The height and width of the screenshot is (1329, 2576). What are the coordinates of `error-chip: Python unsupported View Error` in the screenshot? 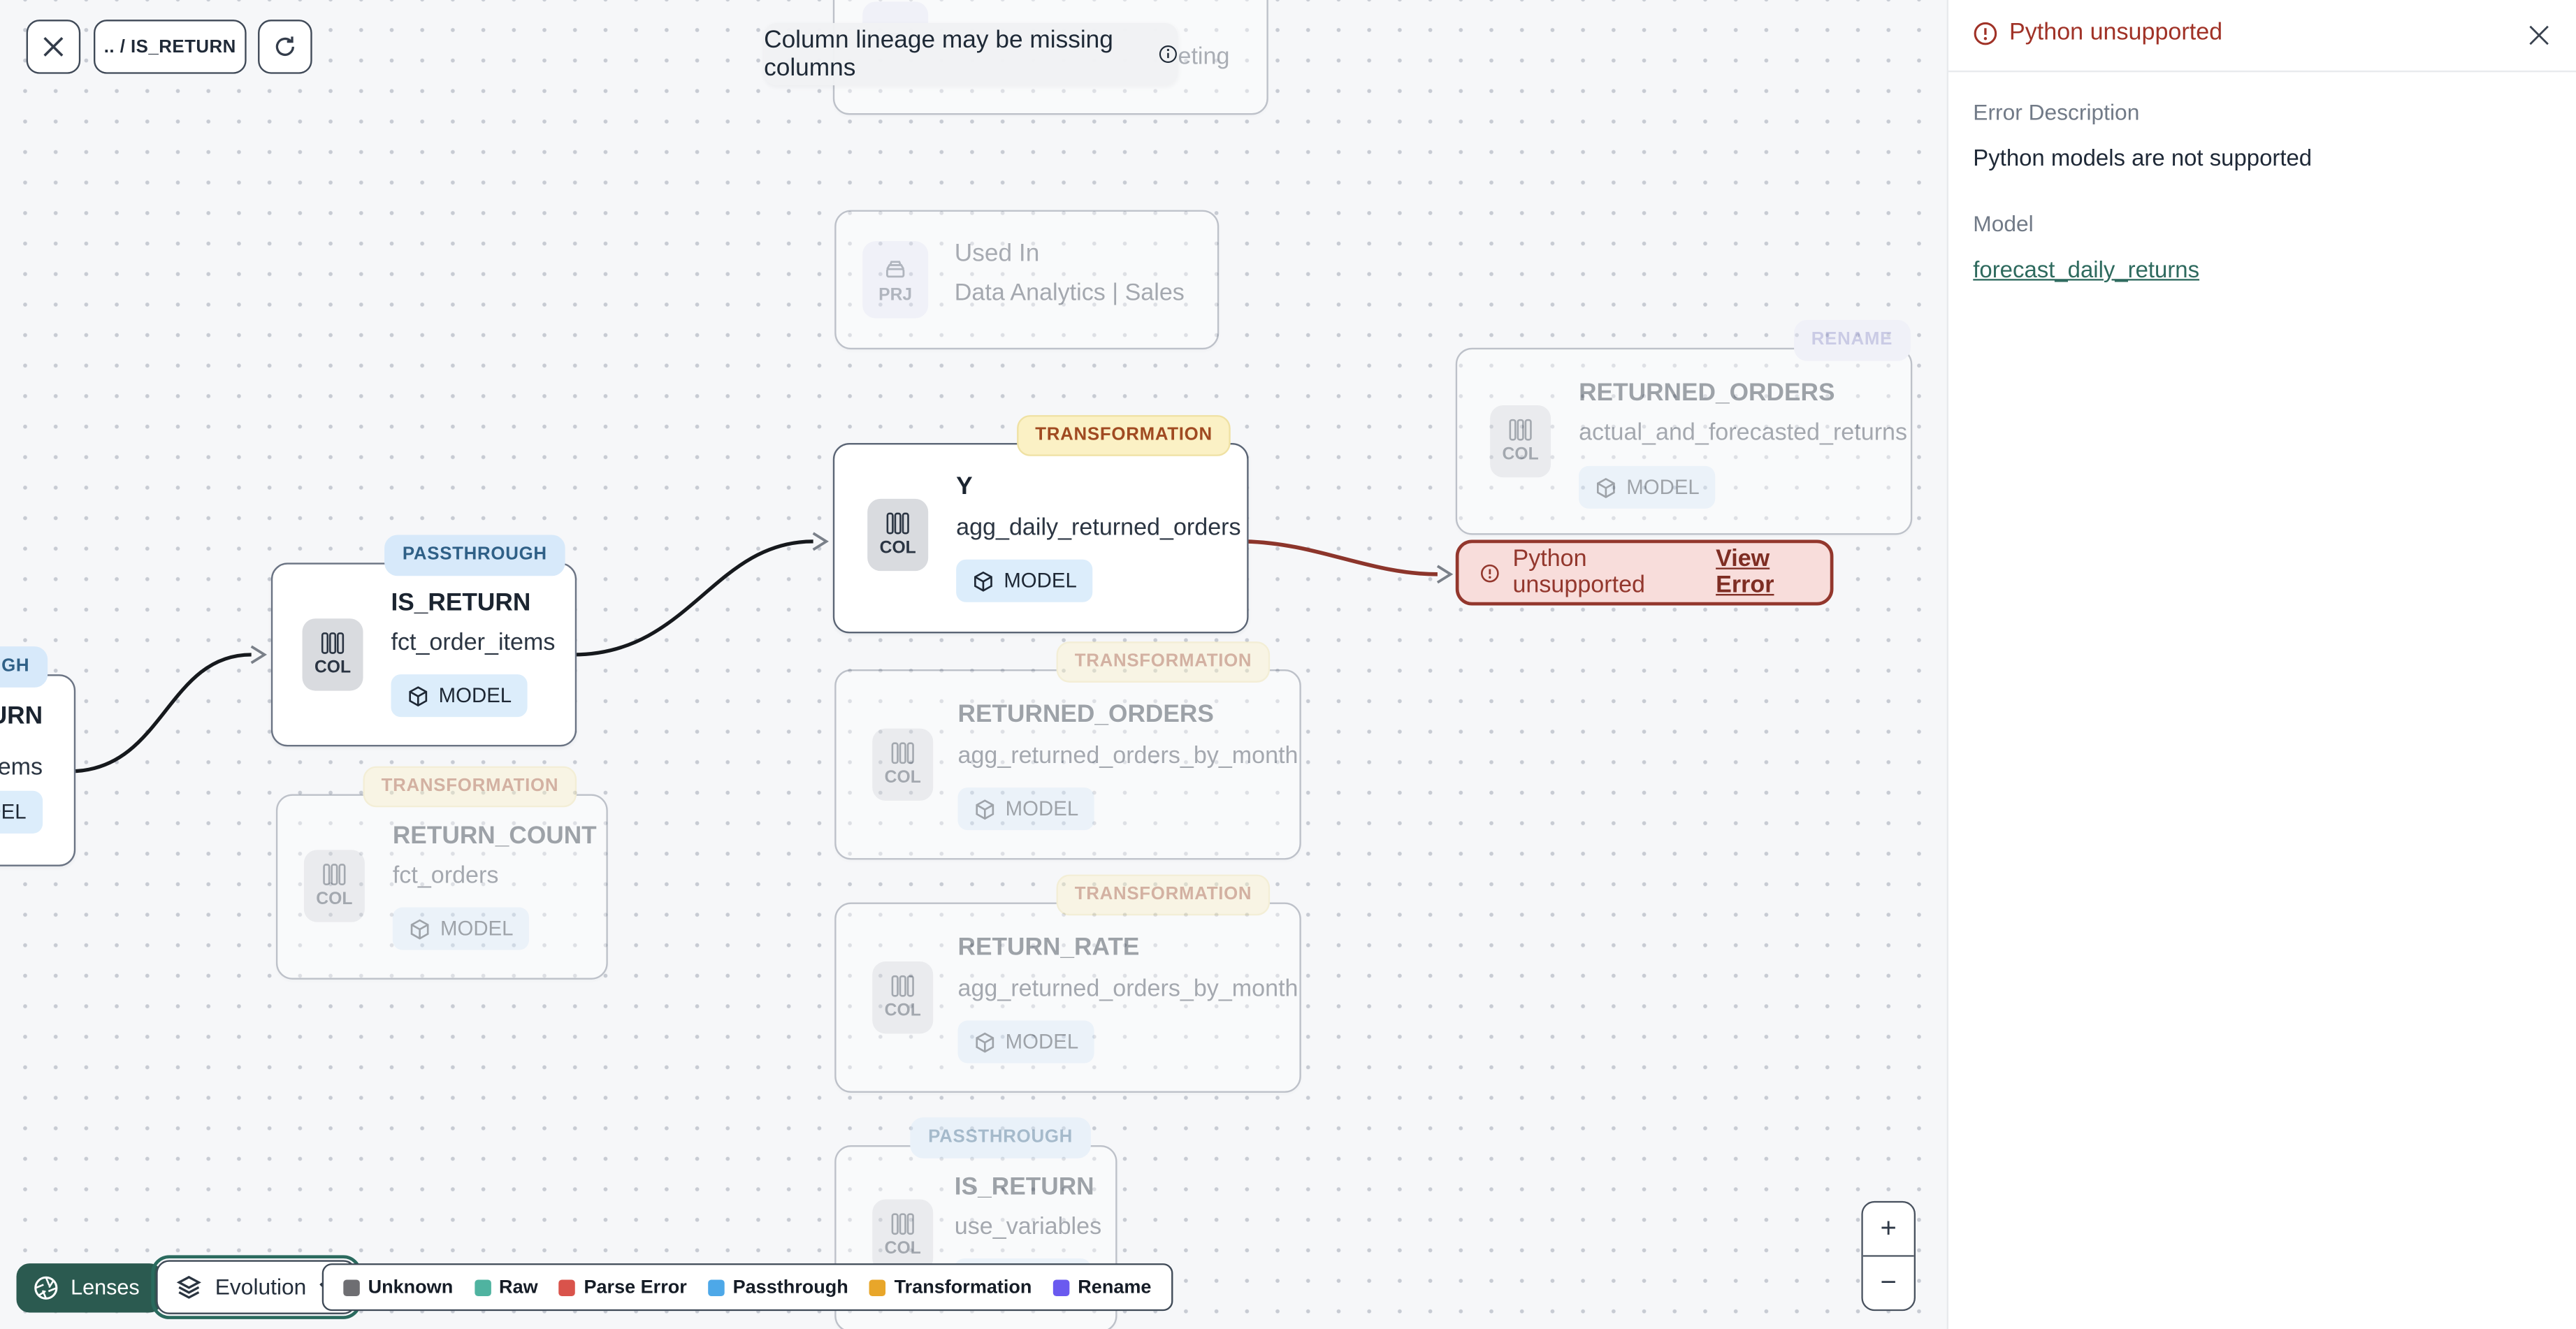 It's located at (1645, 572).